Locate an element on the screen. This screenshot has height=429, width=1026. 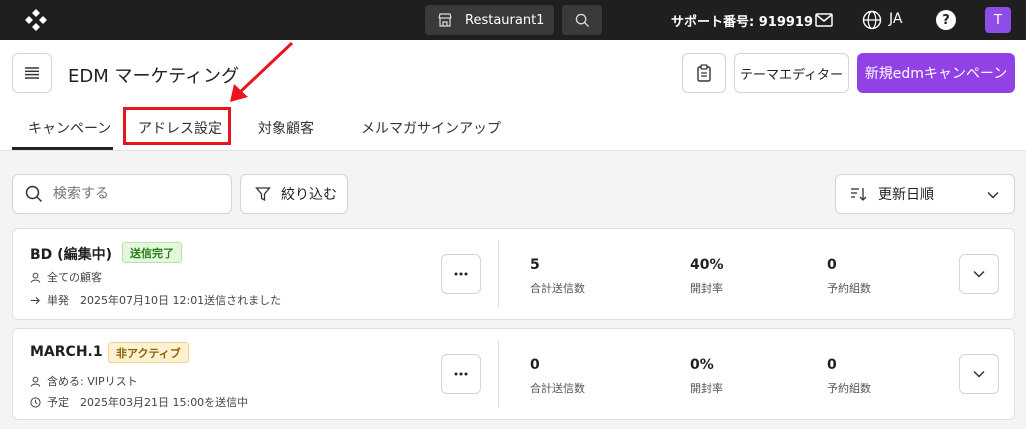
hamburger-icon is located at coordinates (32, 73).